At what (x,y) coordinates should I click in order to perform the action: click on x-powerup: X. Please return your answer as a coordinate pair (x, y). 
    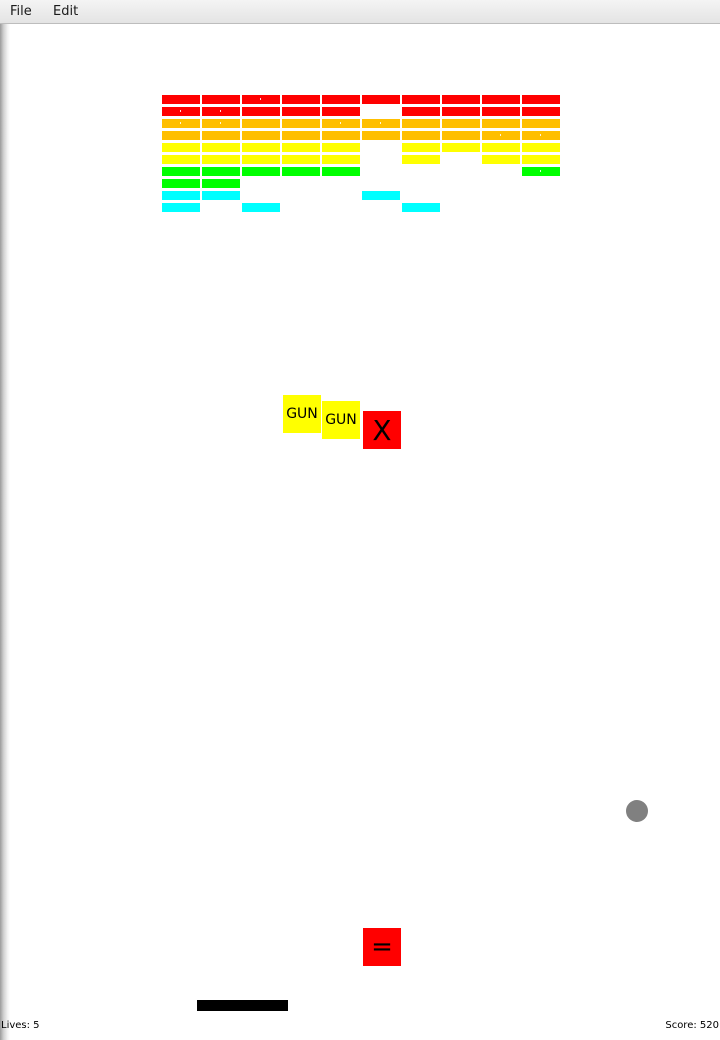
    Looking at the image, I should click on (382, 430).